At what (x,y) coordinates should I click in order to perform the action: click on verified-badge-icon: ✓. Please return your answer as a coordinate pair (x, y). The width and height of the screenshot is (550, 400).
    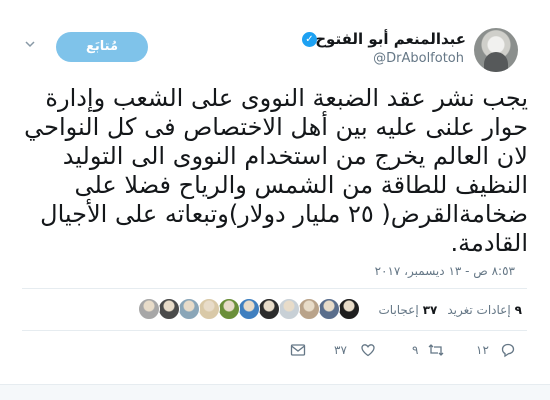
    Looking at the image, I should click on (309, 39).